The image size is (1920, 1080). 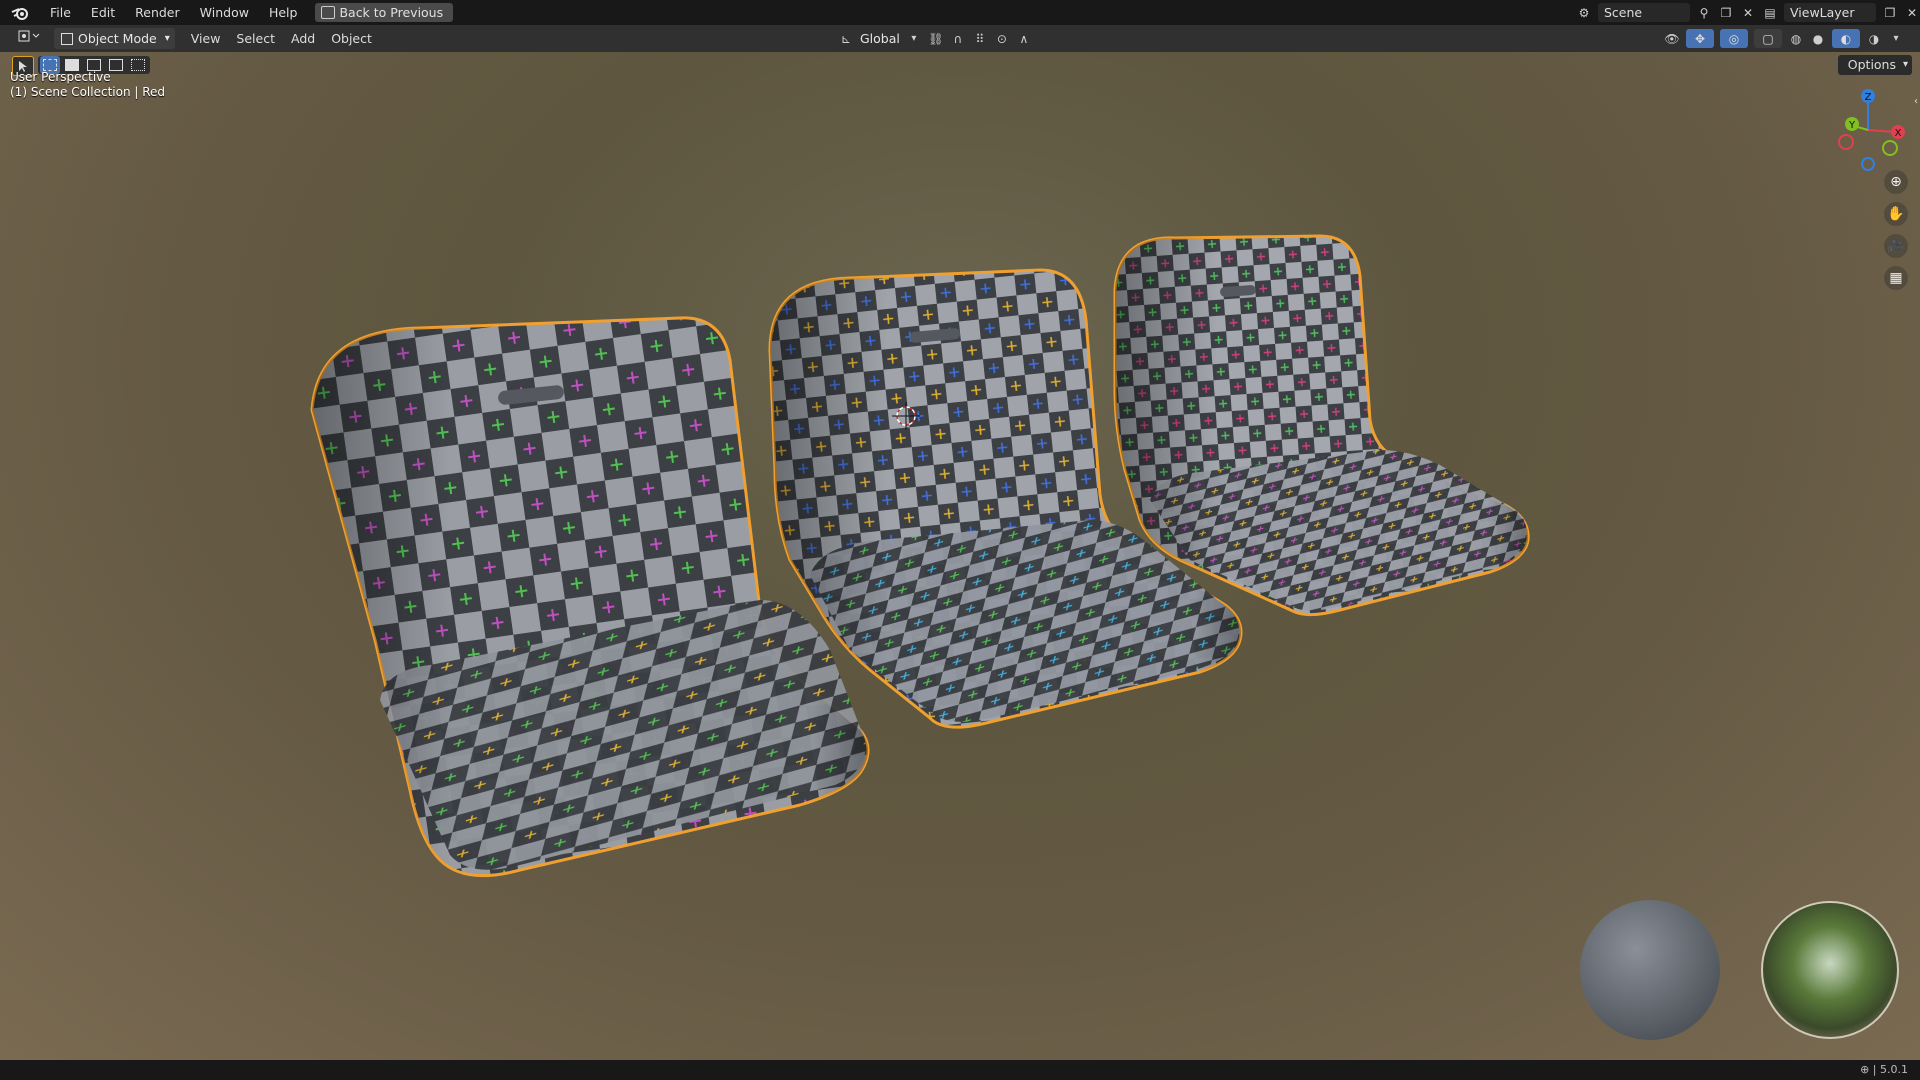 I want to click on options-label: Options, so click(x=1871, y=64).